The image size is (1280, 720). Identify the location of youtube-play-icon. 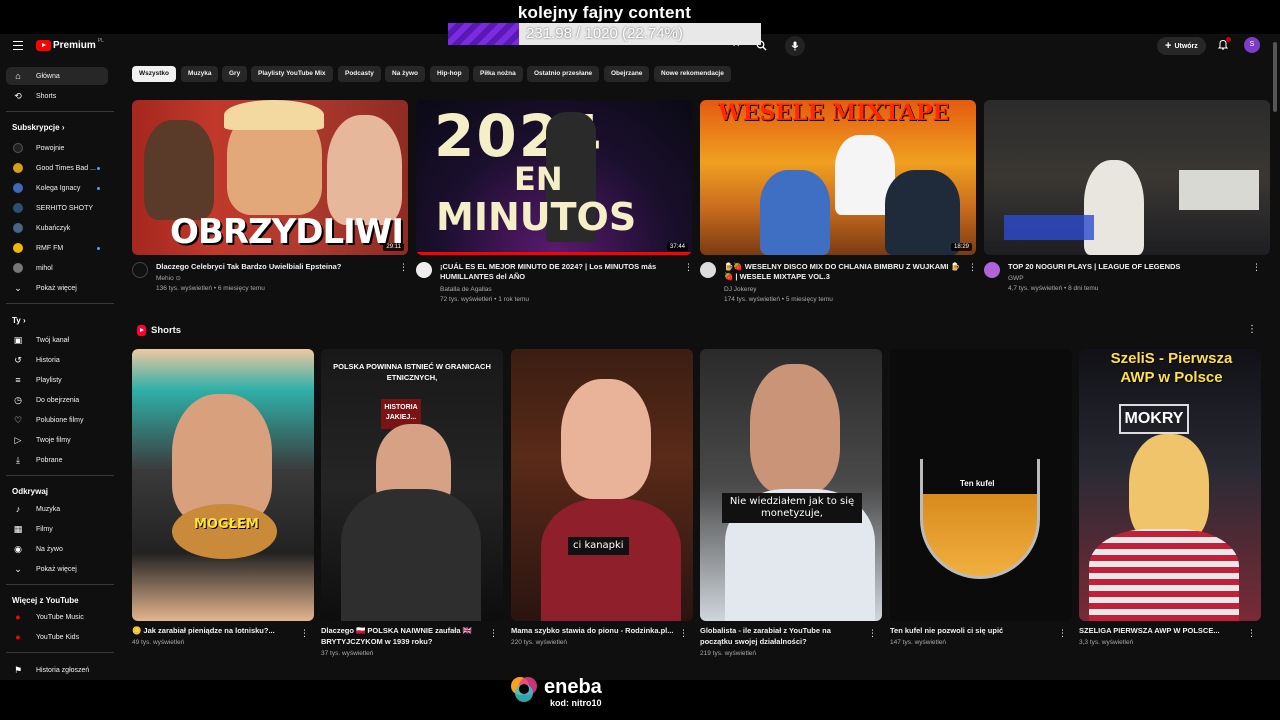
(43, 45).